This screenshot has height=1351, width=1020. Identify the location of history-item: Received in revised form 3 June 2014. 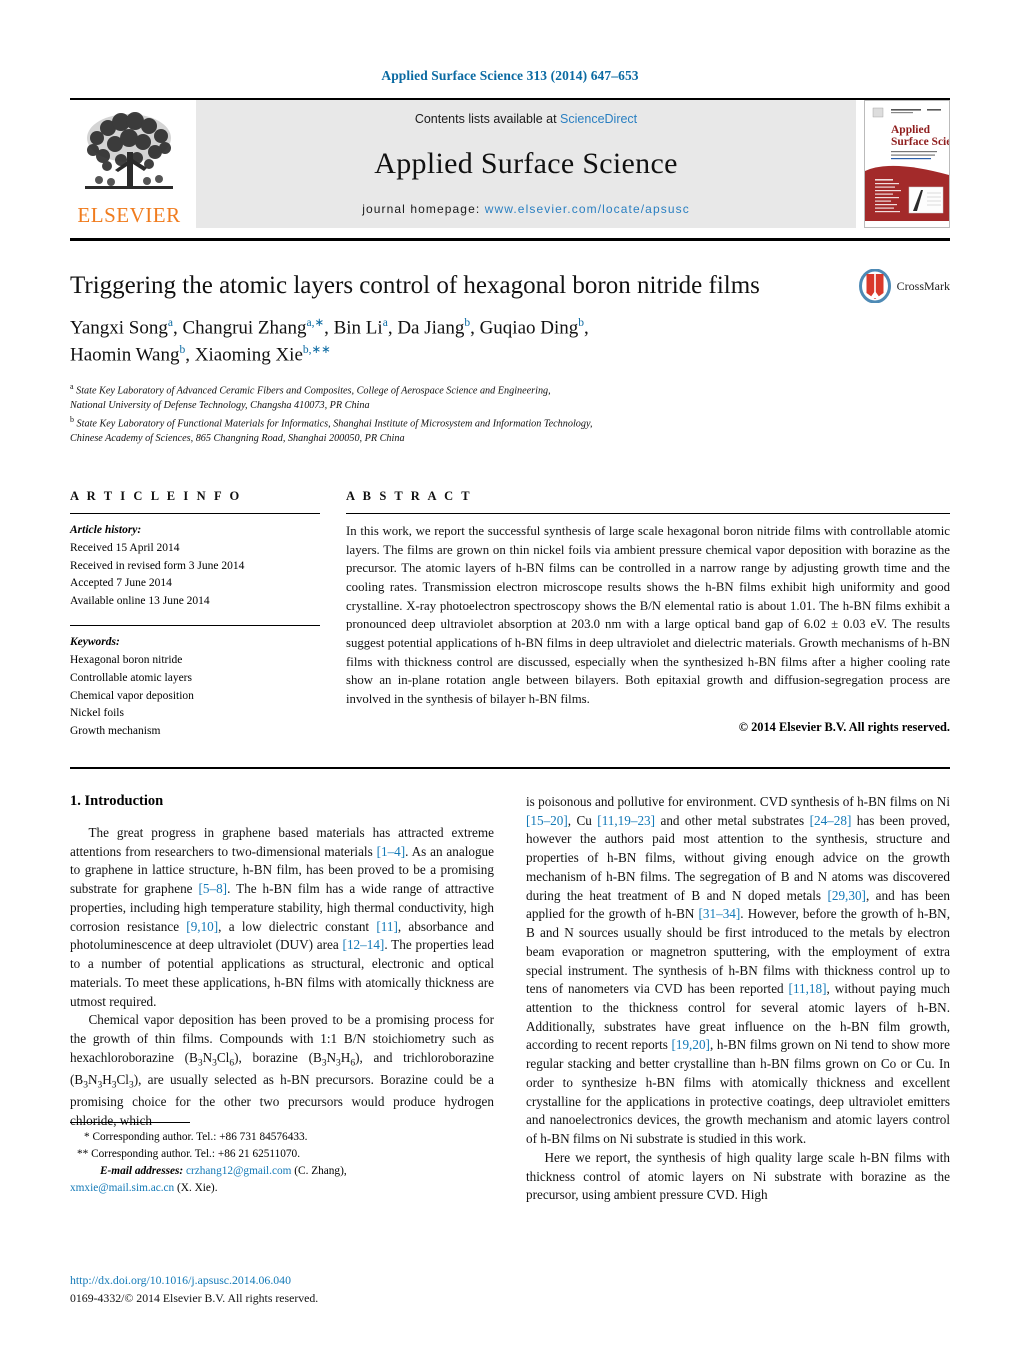
(157, 565).